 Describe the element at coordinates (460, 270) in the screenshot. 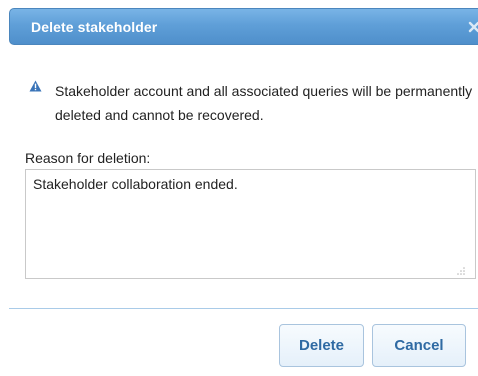

I see `resize-grip-icon` at that location.